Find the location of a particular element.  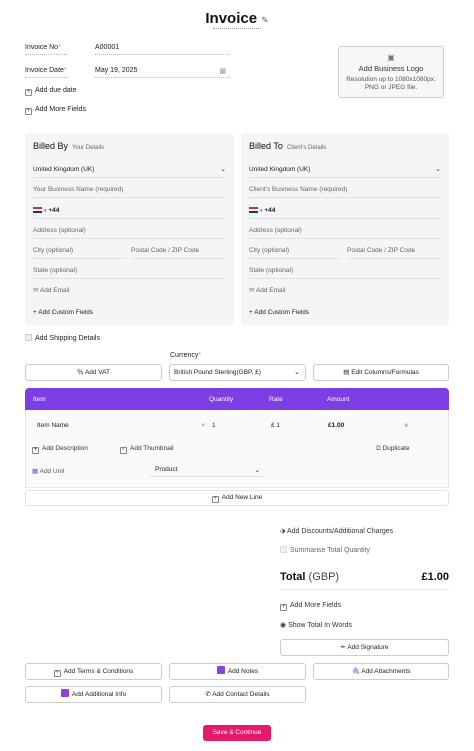

add-terms-text: Add Terms & Conditions is located at coordinates (98, 671).